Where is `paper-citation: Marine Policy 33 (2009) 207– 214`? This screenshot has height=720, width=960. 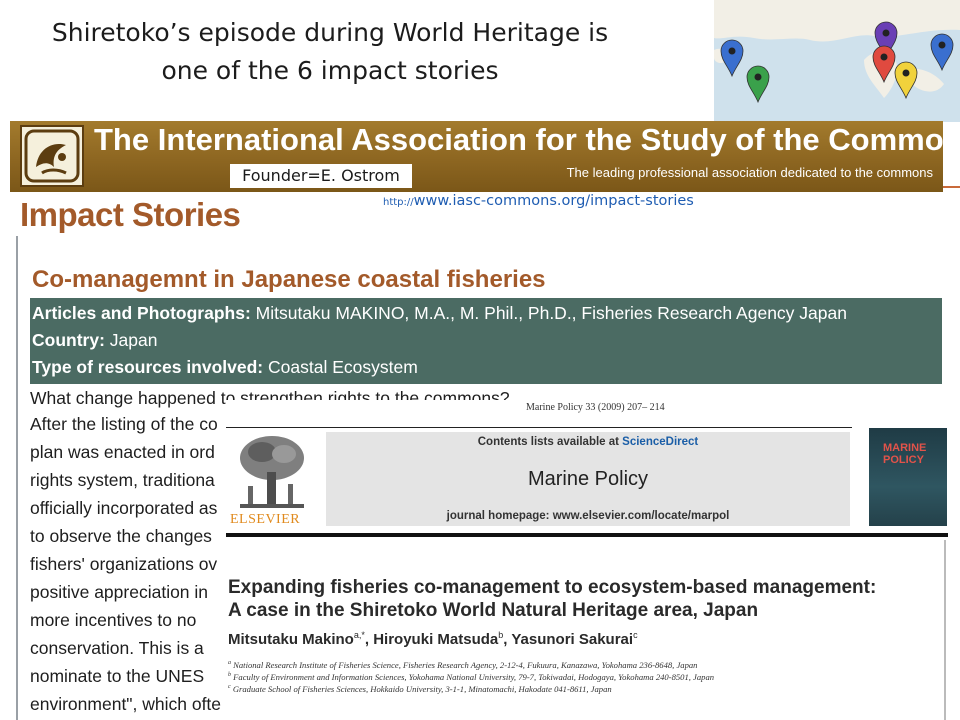 paper-citation: Marine Policy 33 (2009) 207– 214 is located at coordinates (595, 407).